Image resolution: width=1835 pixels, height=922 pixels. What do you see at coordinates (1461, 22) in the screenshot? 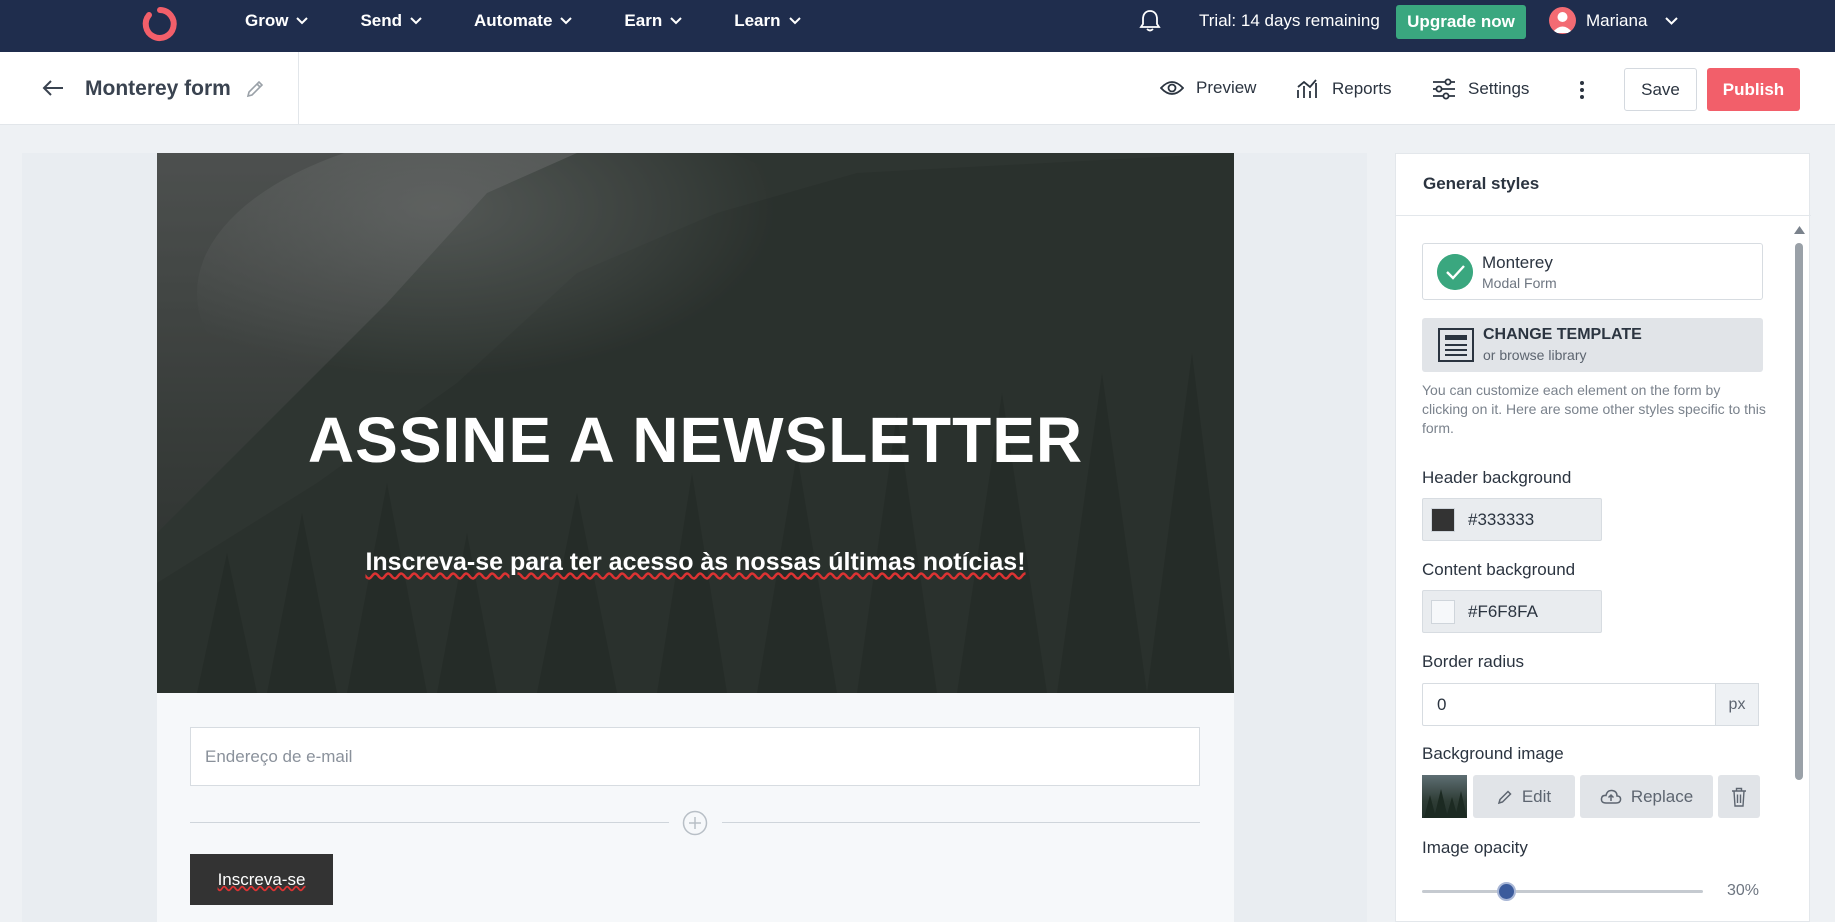
I see `upgrade-button: Upgrade now` at bounding box center [1461, 22].